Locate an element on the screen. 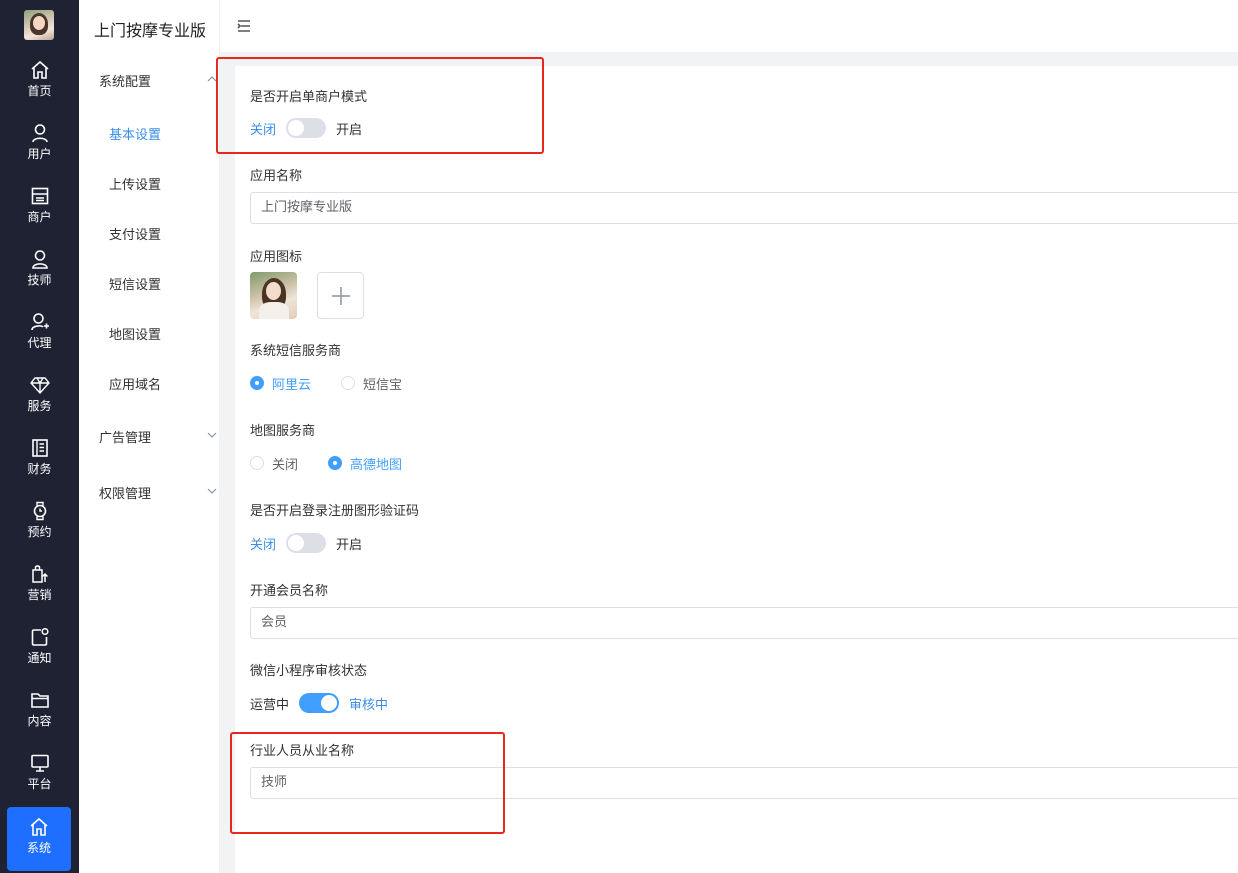 Image resolution: width=1238 pixels, height=873 pixels. menu-item-basic-settings: 基本设置 is located at coordinates (135, 133).